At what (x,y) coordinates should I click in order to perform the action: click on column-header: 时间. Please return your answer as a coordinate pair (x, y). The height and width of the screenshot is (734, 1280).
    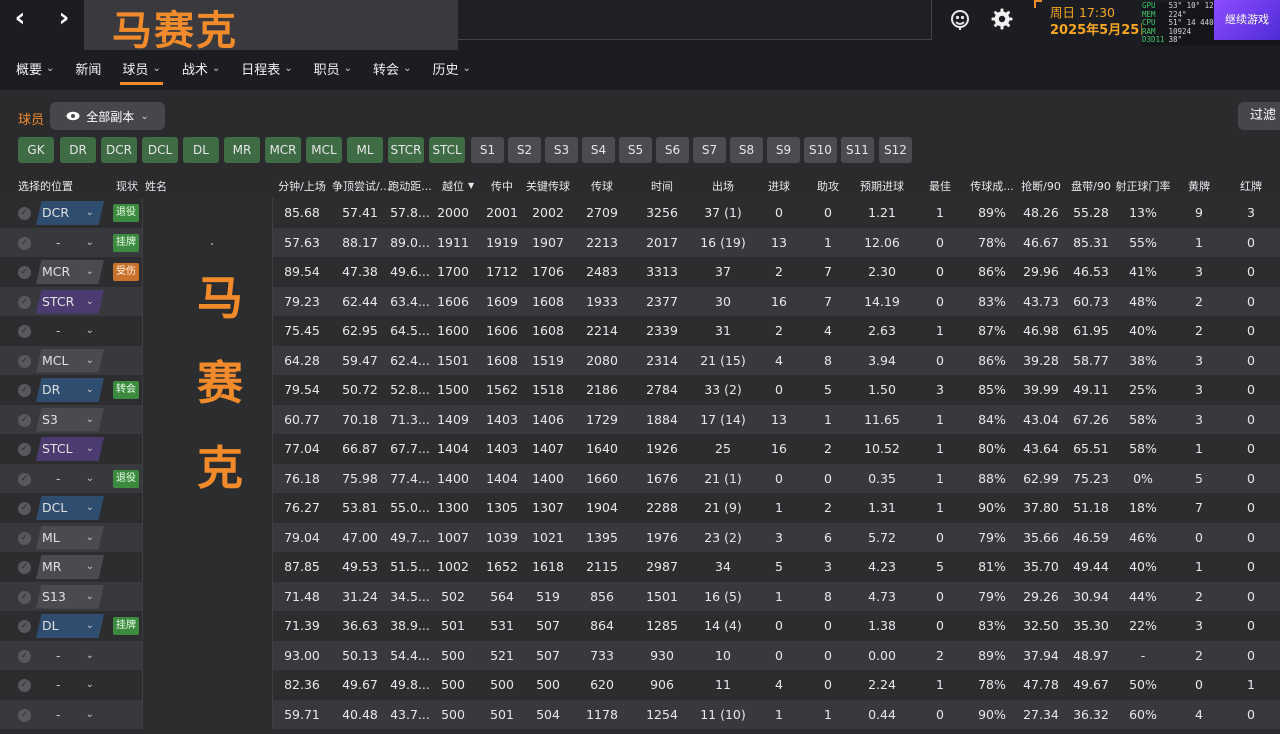
    Looking at the image, I should click on (662, 186).